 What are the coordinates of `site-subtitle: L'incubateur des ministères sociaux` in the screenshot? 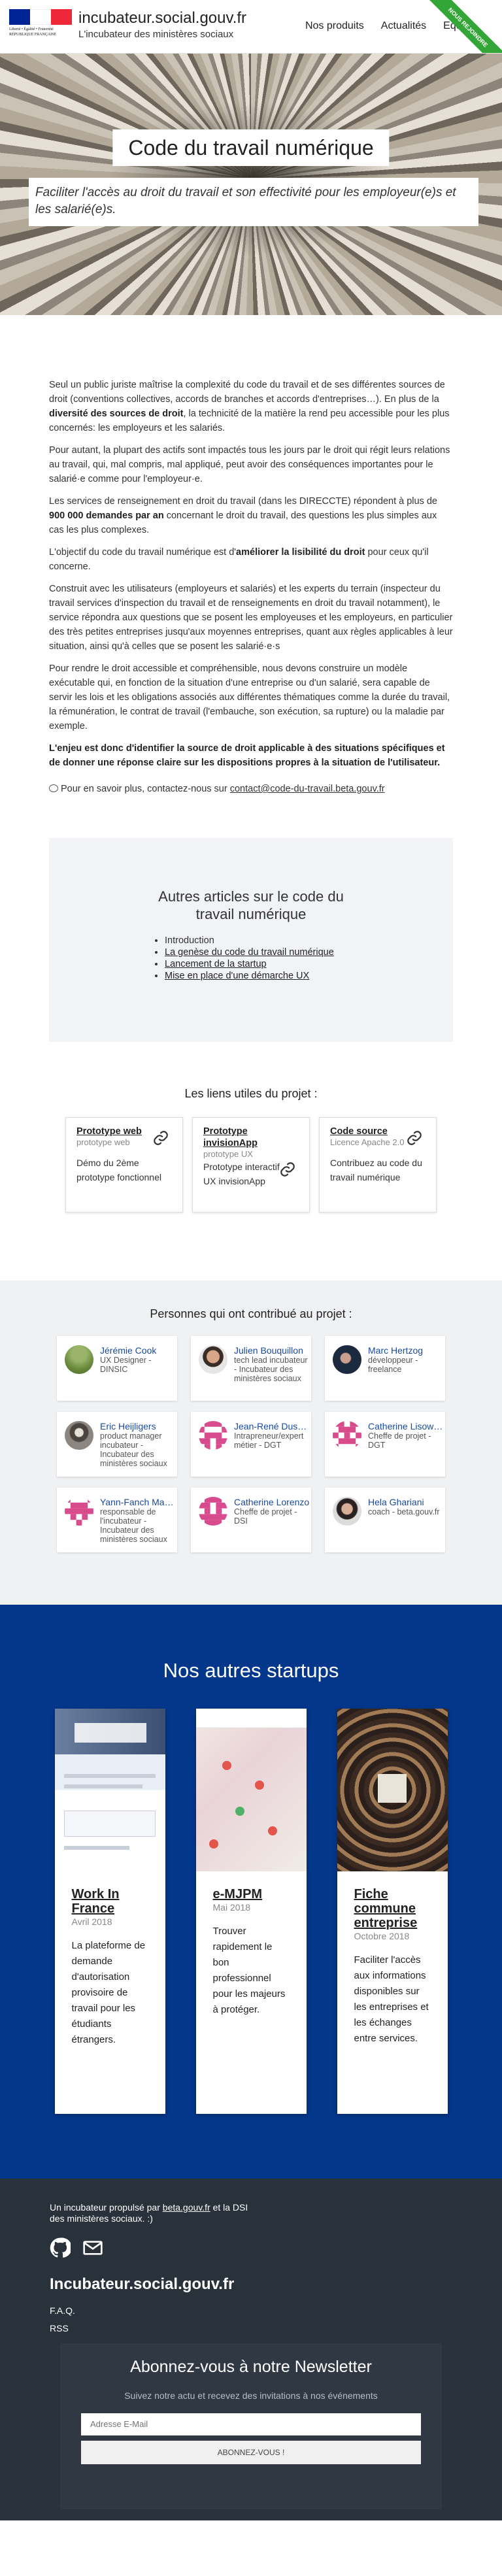 It's located at (156, 34).